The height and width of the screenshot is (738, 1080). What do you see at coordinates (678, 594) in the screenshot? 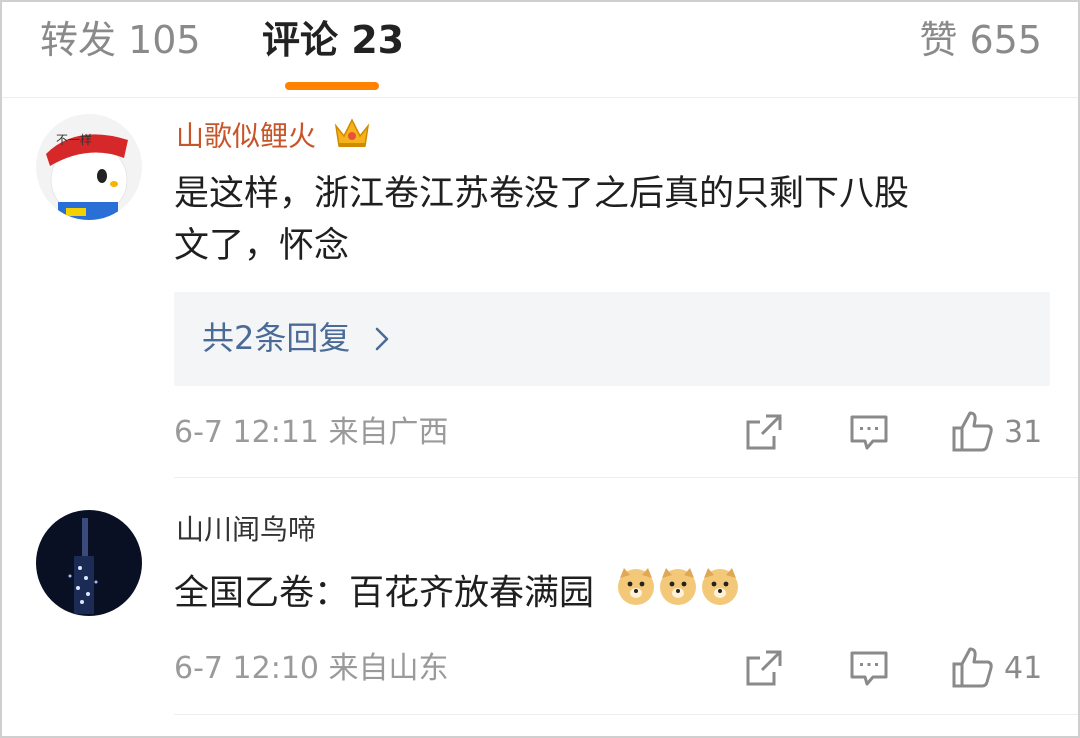
I see `doge-icon` at bounding box center [678, 594].